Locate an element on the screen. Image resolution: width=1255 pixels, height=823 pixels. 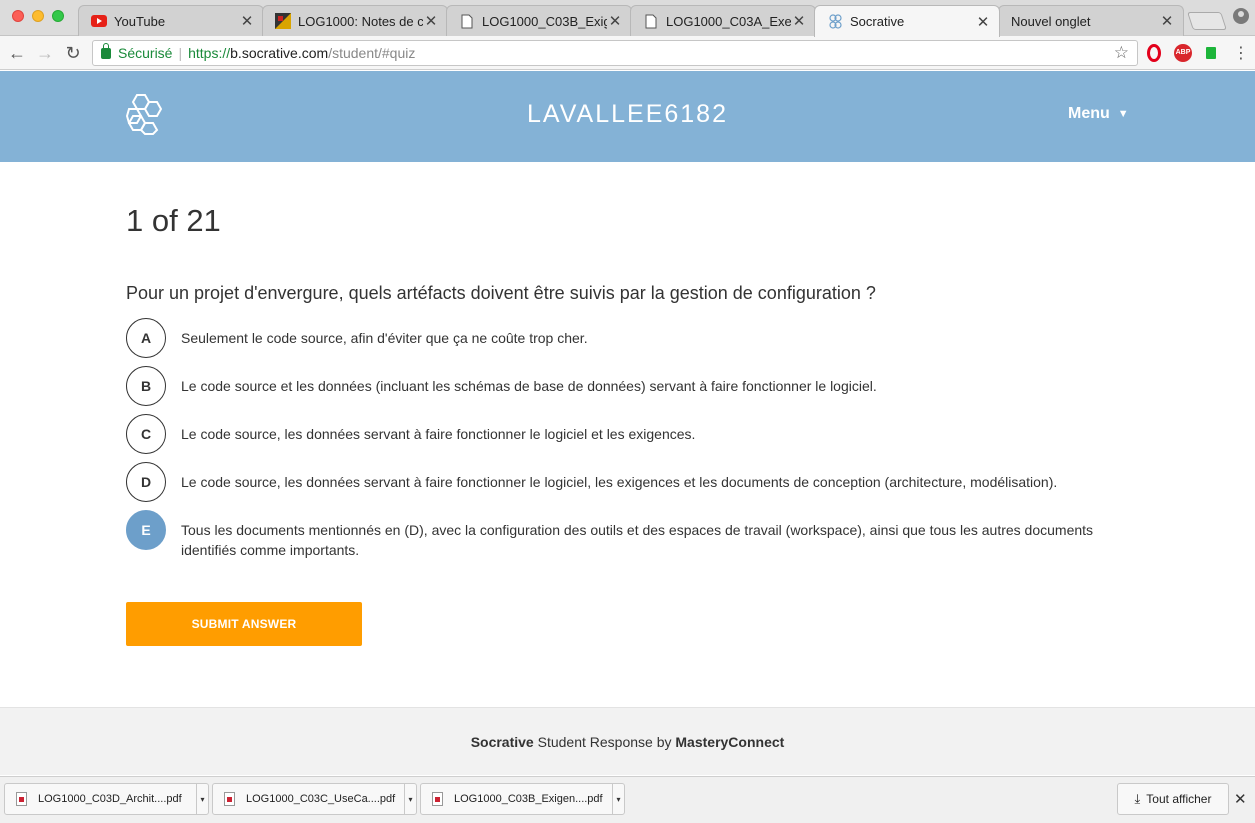
question-progress: 1 of 21 is located at coordinates (173, 220).